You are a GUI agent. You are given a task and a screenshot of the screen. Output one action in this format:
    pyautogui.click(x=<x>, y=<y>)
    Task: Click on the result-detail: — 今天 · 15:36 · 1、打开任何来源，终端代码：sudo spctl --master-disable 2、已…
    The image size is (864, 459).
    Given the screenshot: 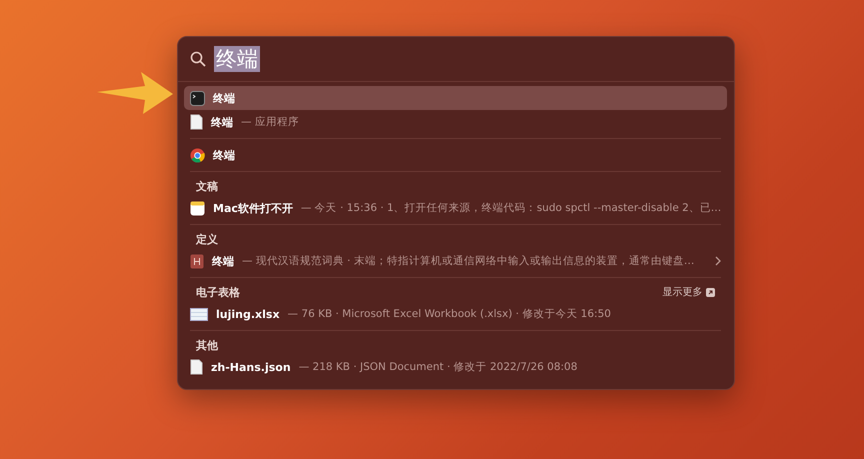 What is the action you would take?
    pyautogui.click(x=511, y=208)
    